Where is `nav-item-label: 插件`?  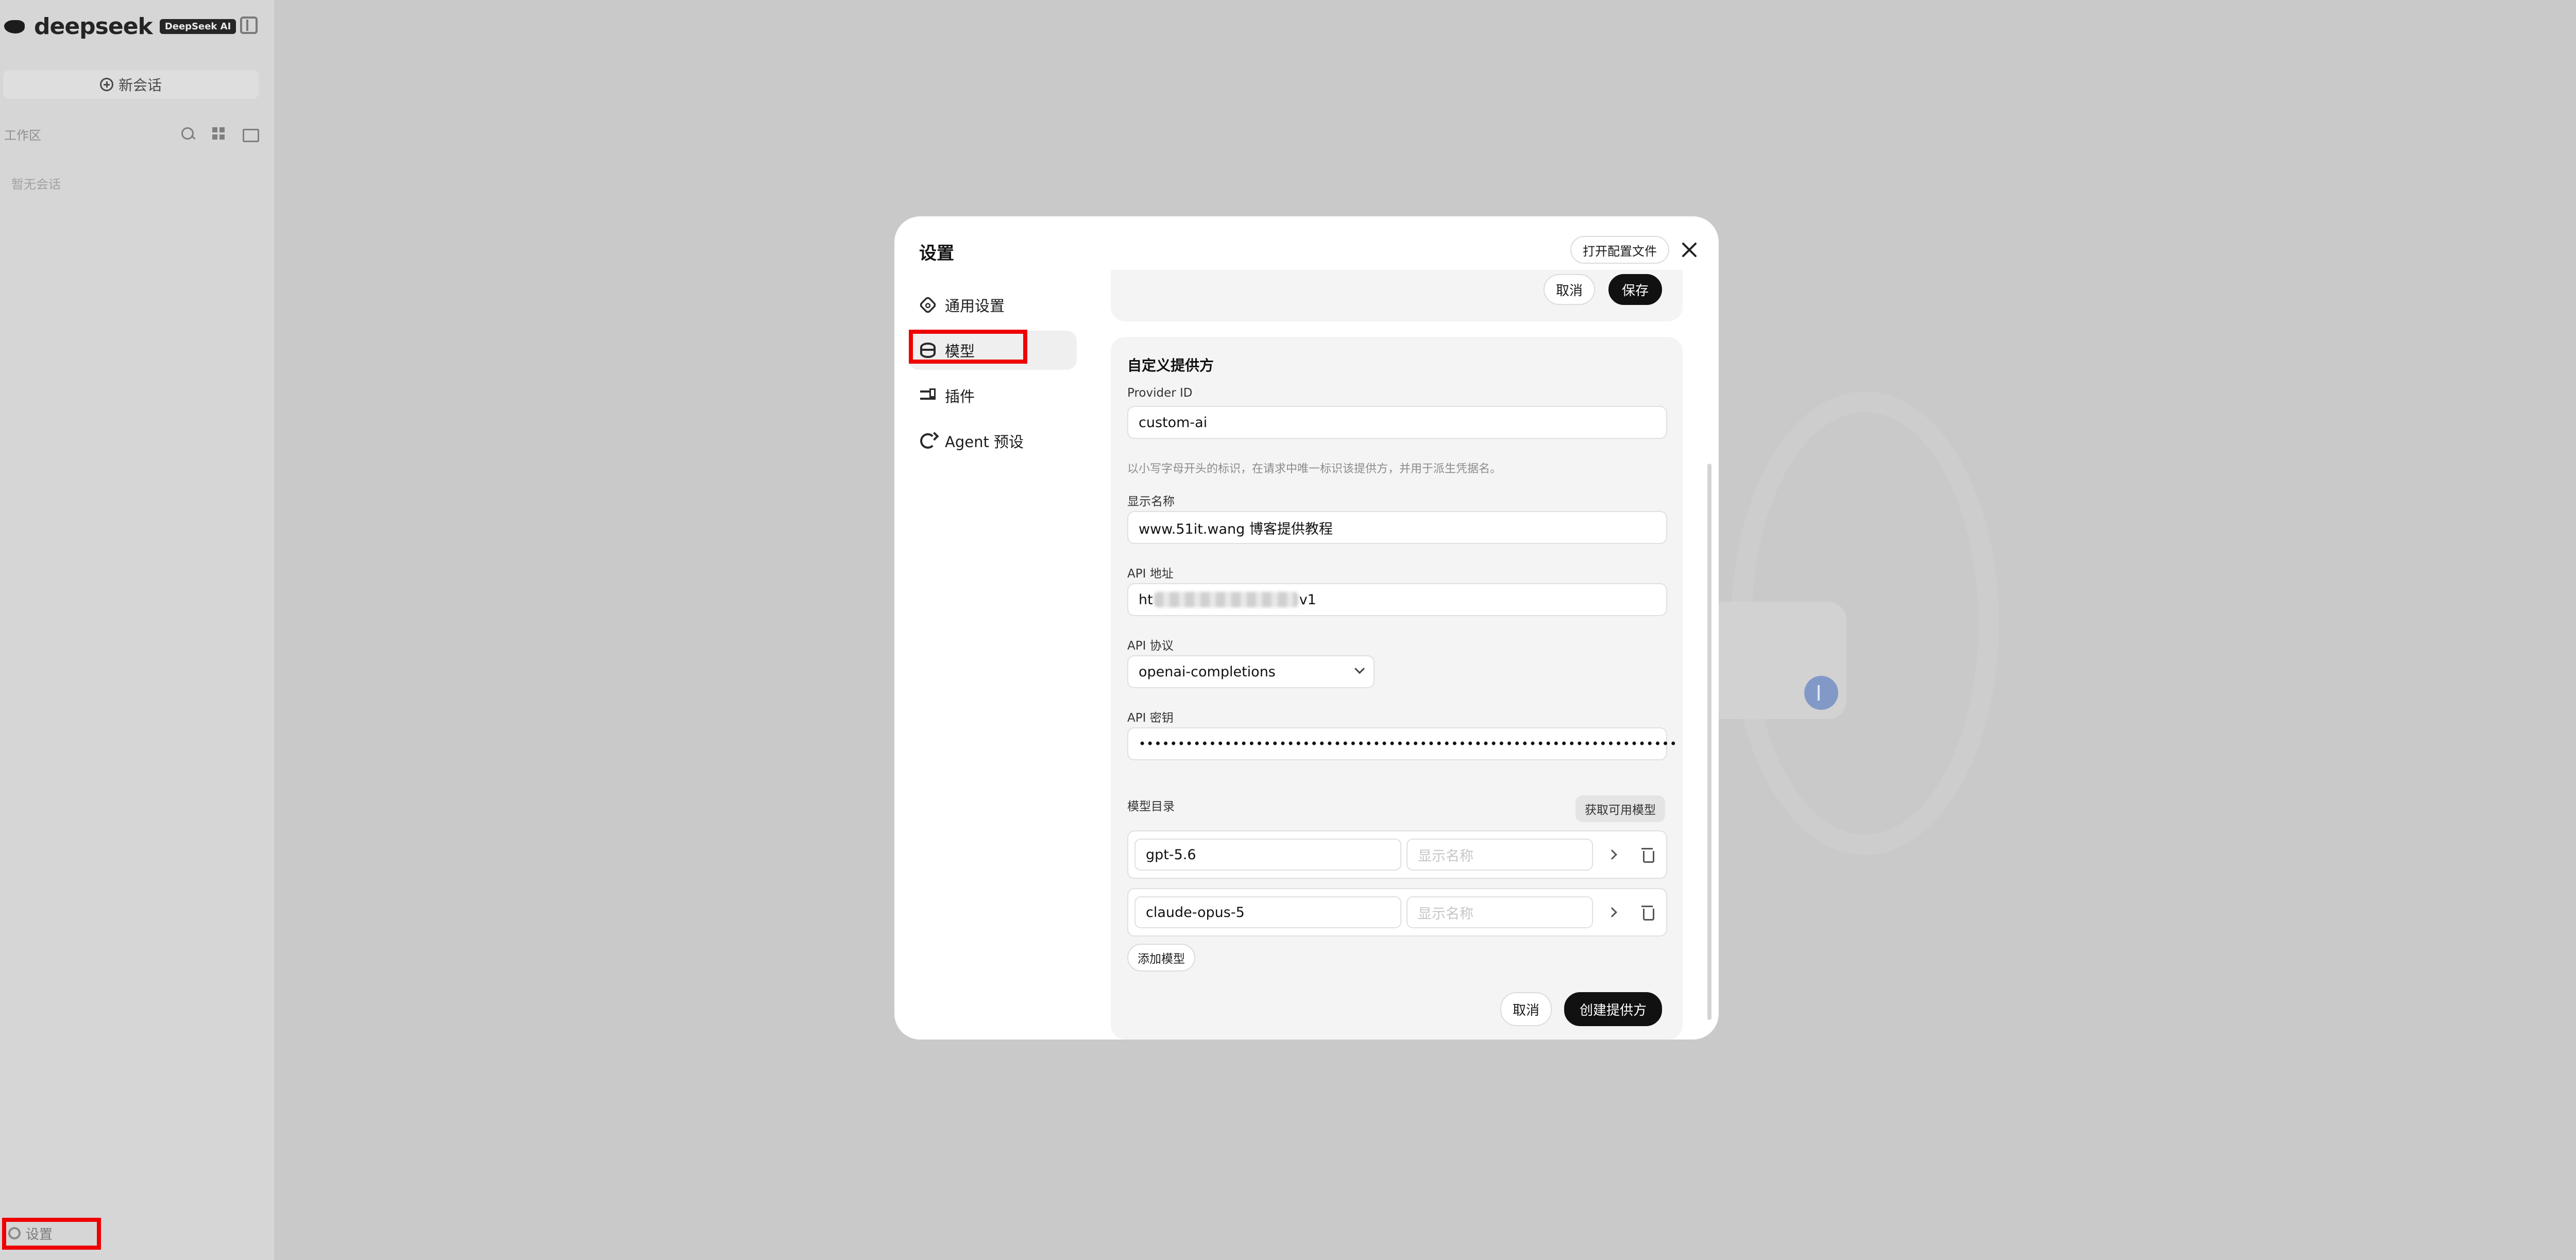 nav-item-label: 插件 is located at coordinates (960, 396).